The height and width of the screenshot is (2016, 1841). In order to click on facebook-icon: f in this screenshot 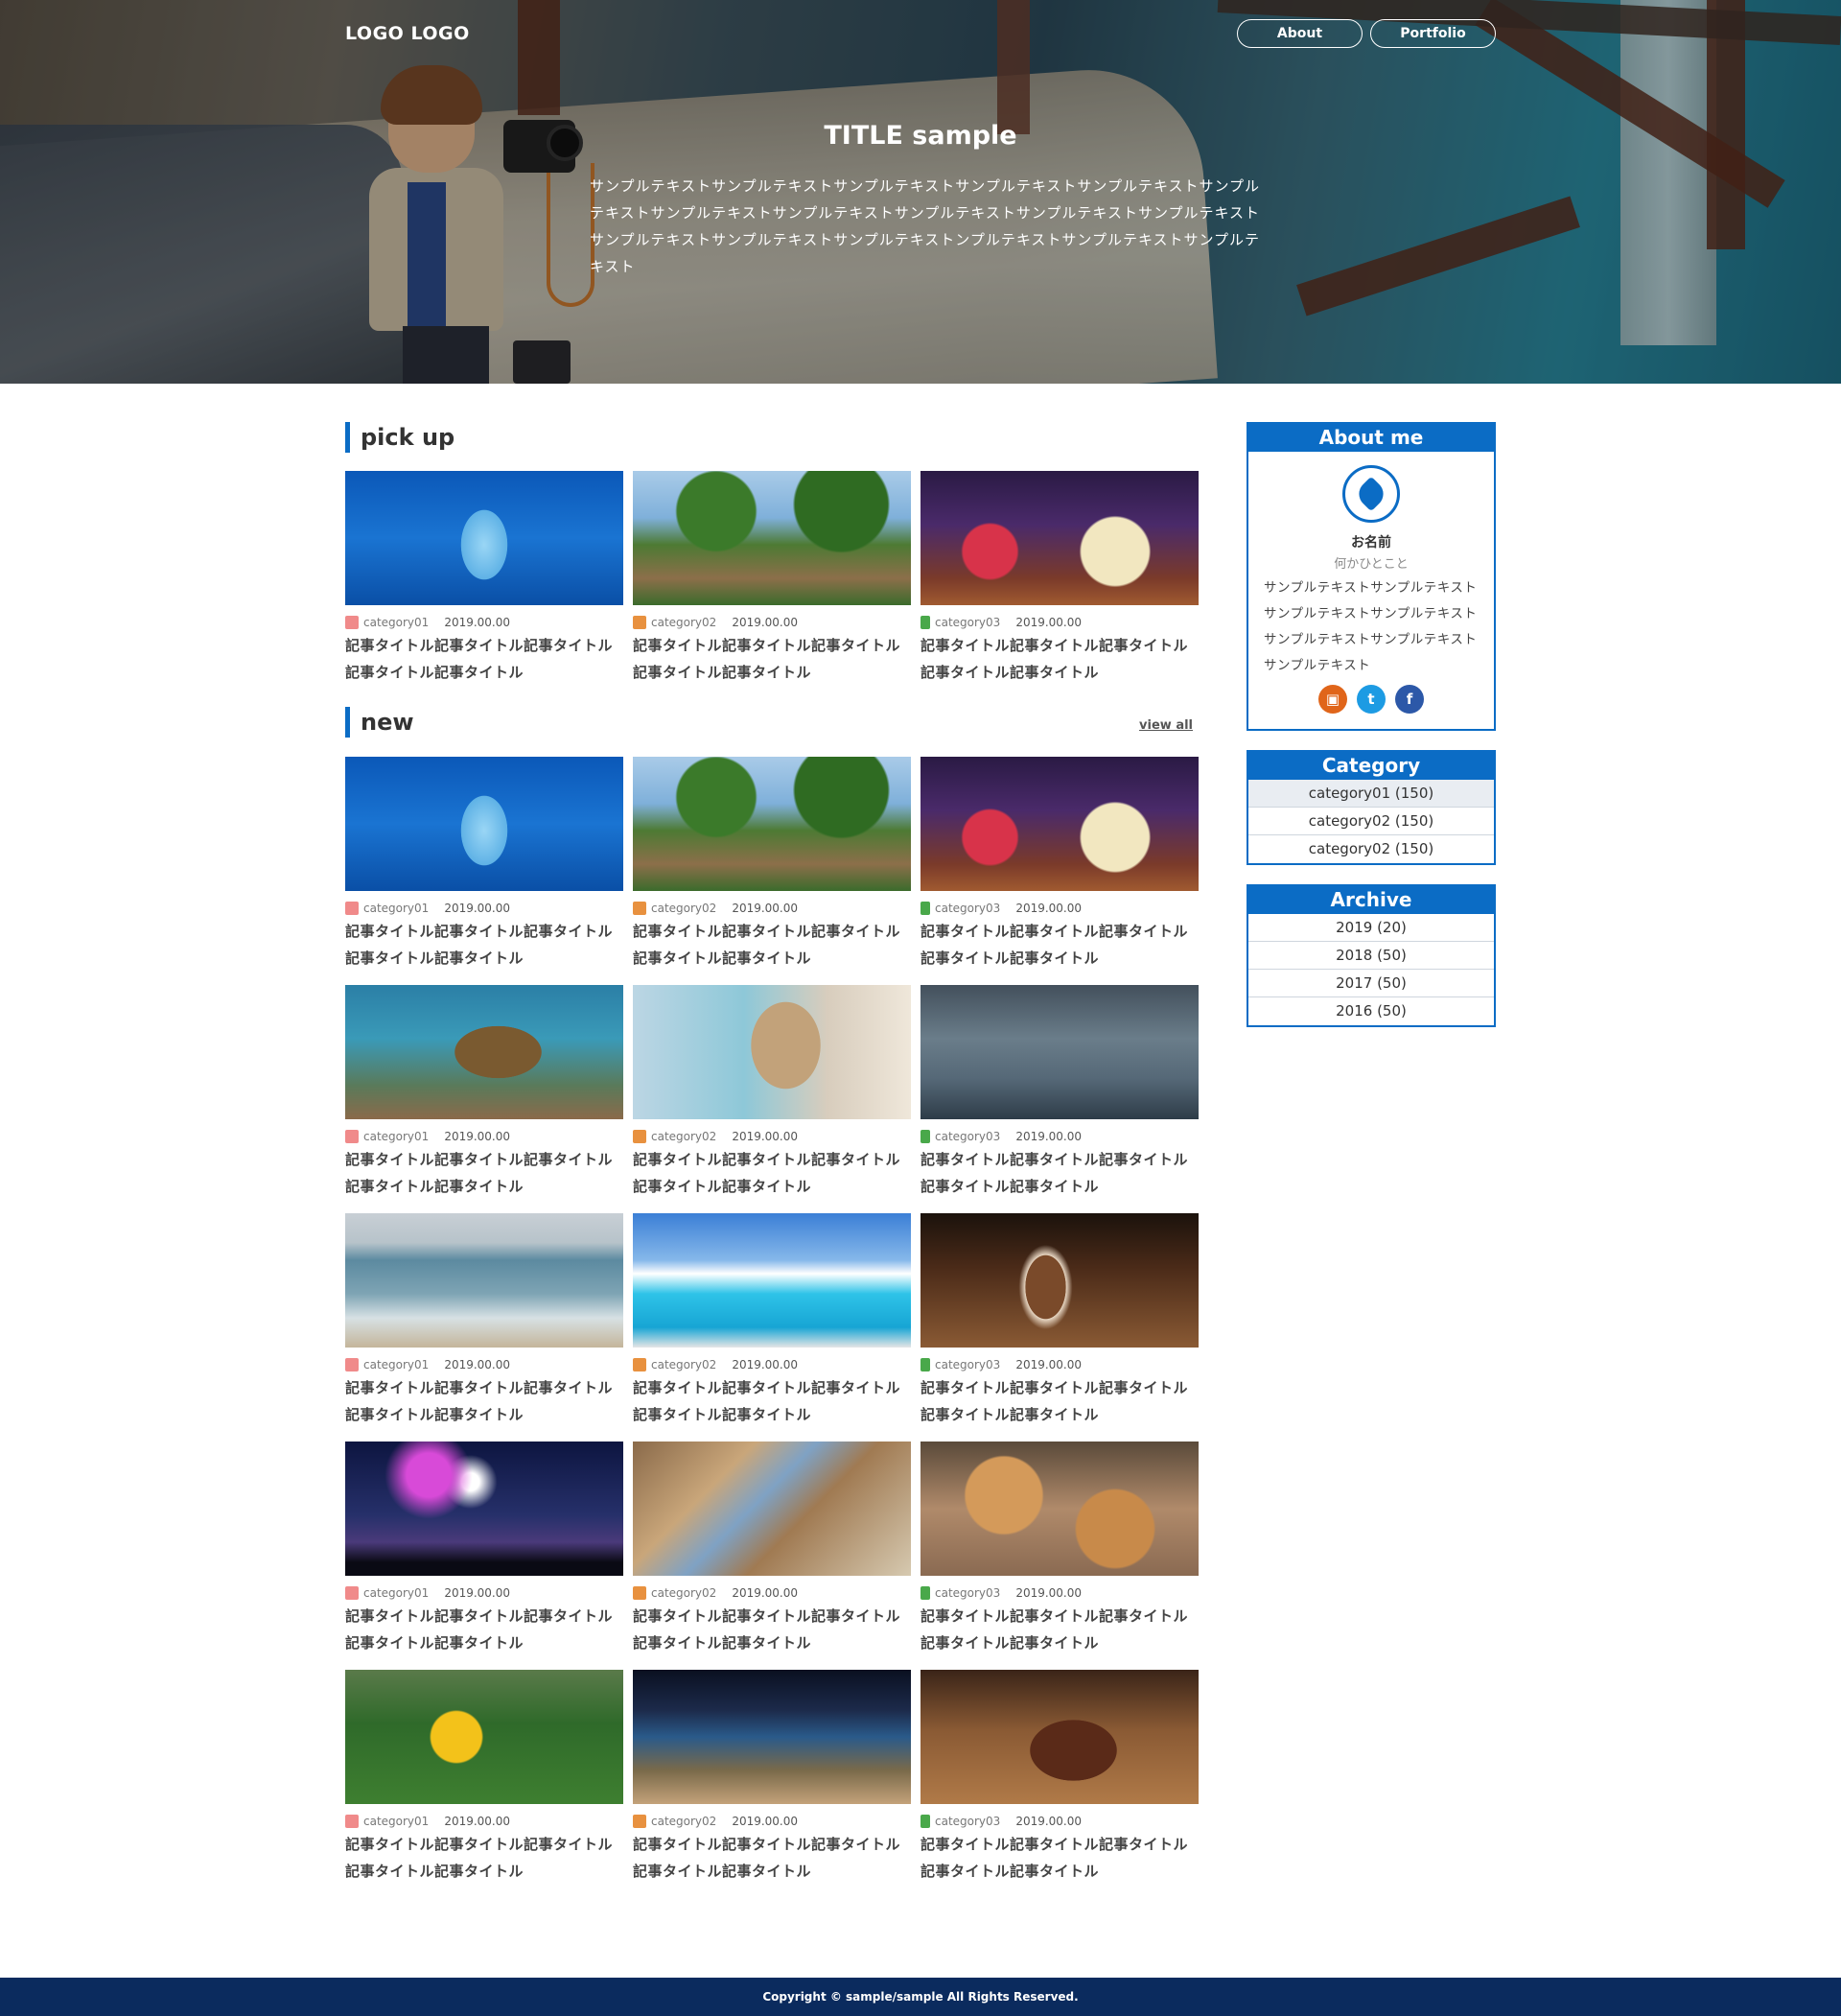, I will do `click(1409, 699)`.